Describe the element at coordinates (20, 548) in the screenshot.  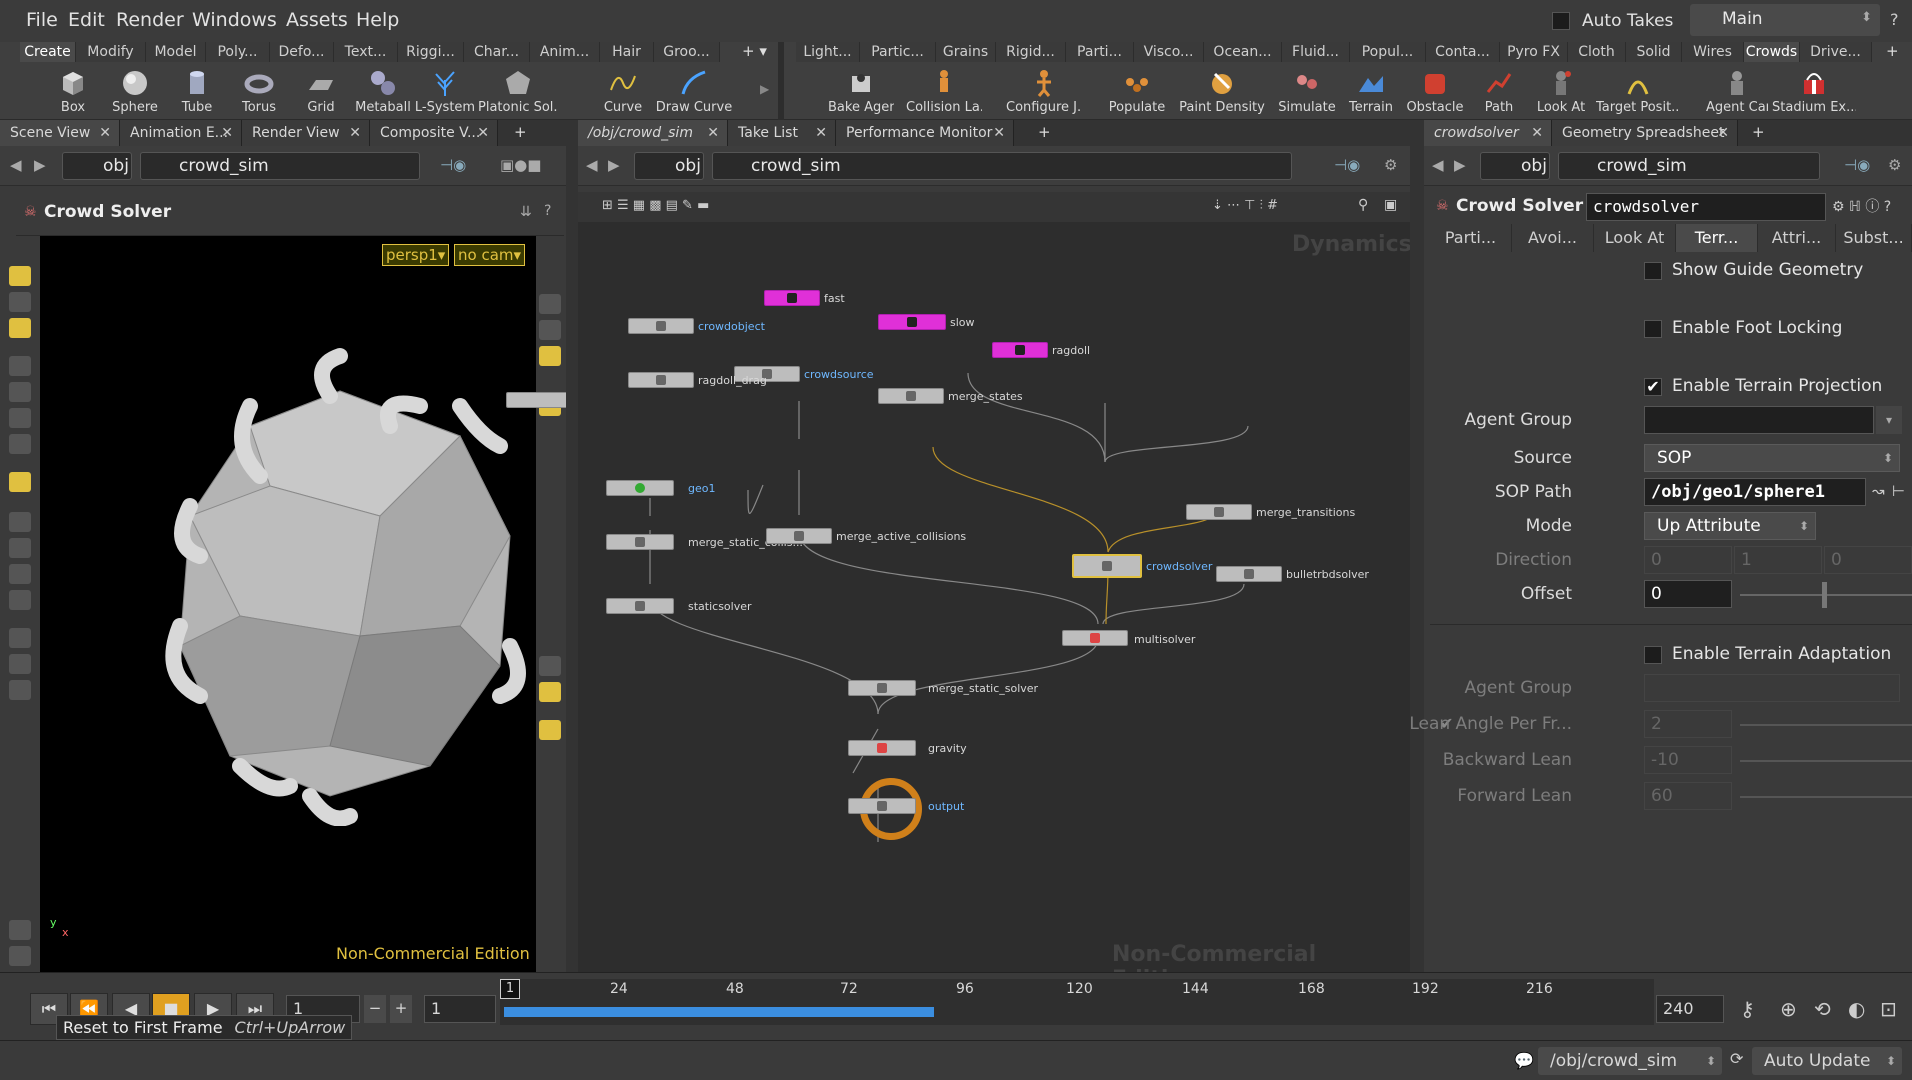
I see `snap-point-icon` at that location.